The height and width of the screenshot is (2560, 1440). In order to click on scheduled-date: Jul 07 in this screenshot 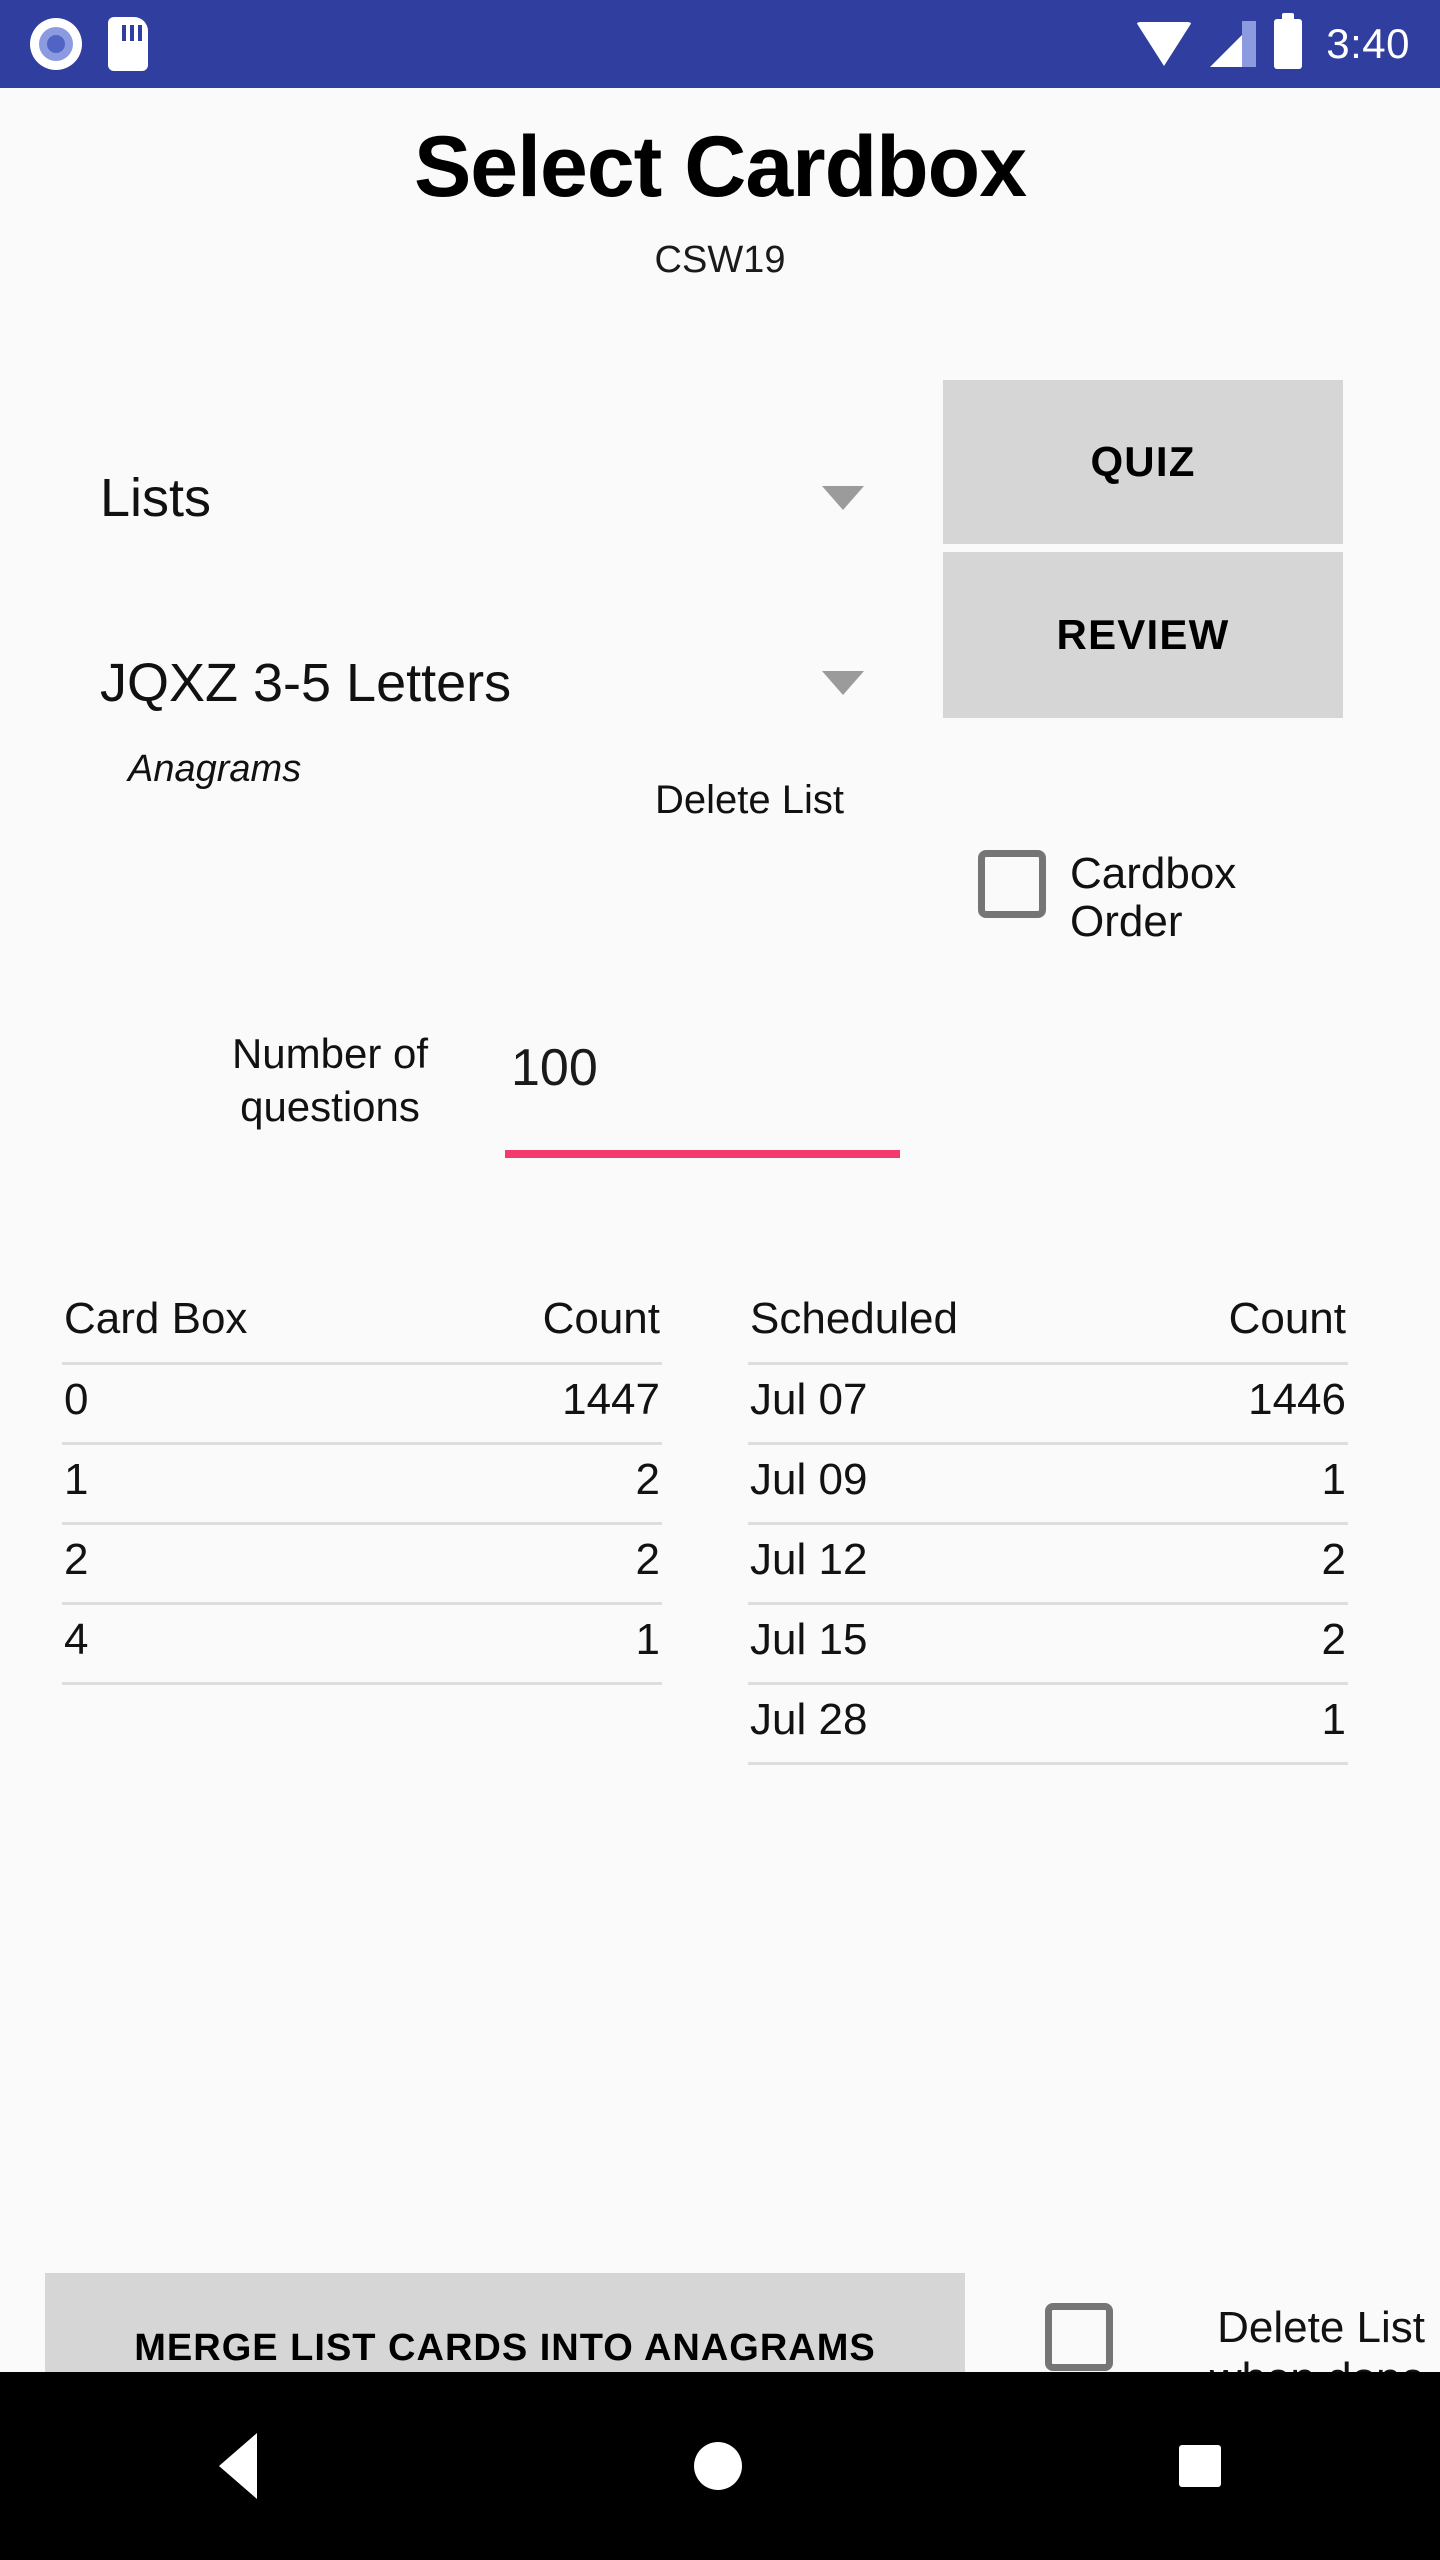, I will do `click(939, 1404)`.